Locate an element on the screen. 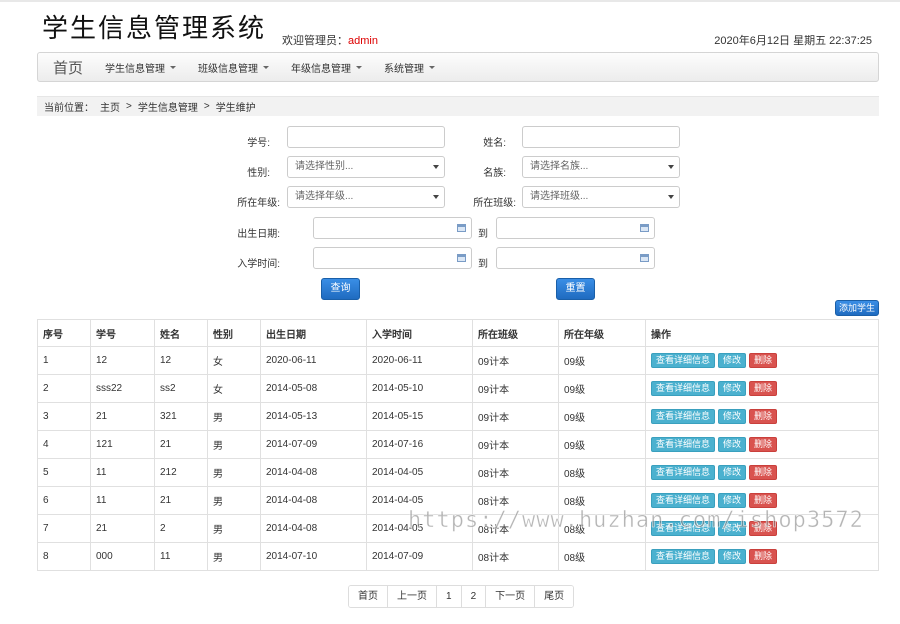  cell-index: 4 is located at coordinates (64, 444).